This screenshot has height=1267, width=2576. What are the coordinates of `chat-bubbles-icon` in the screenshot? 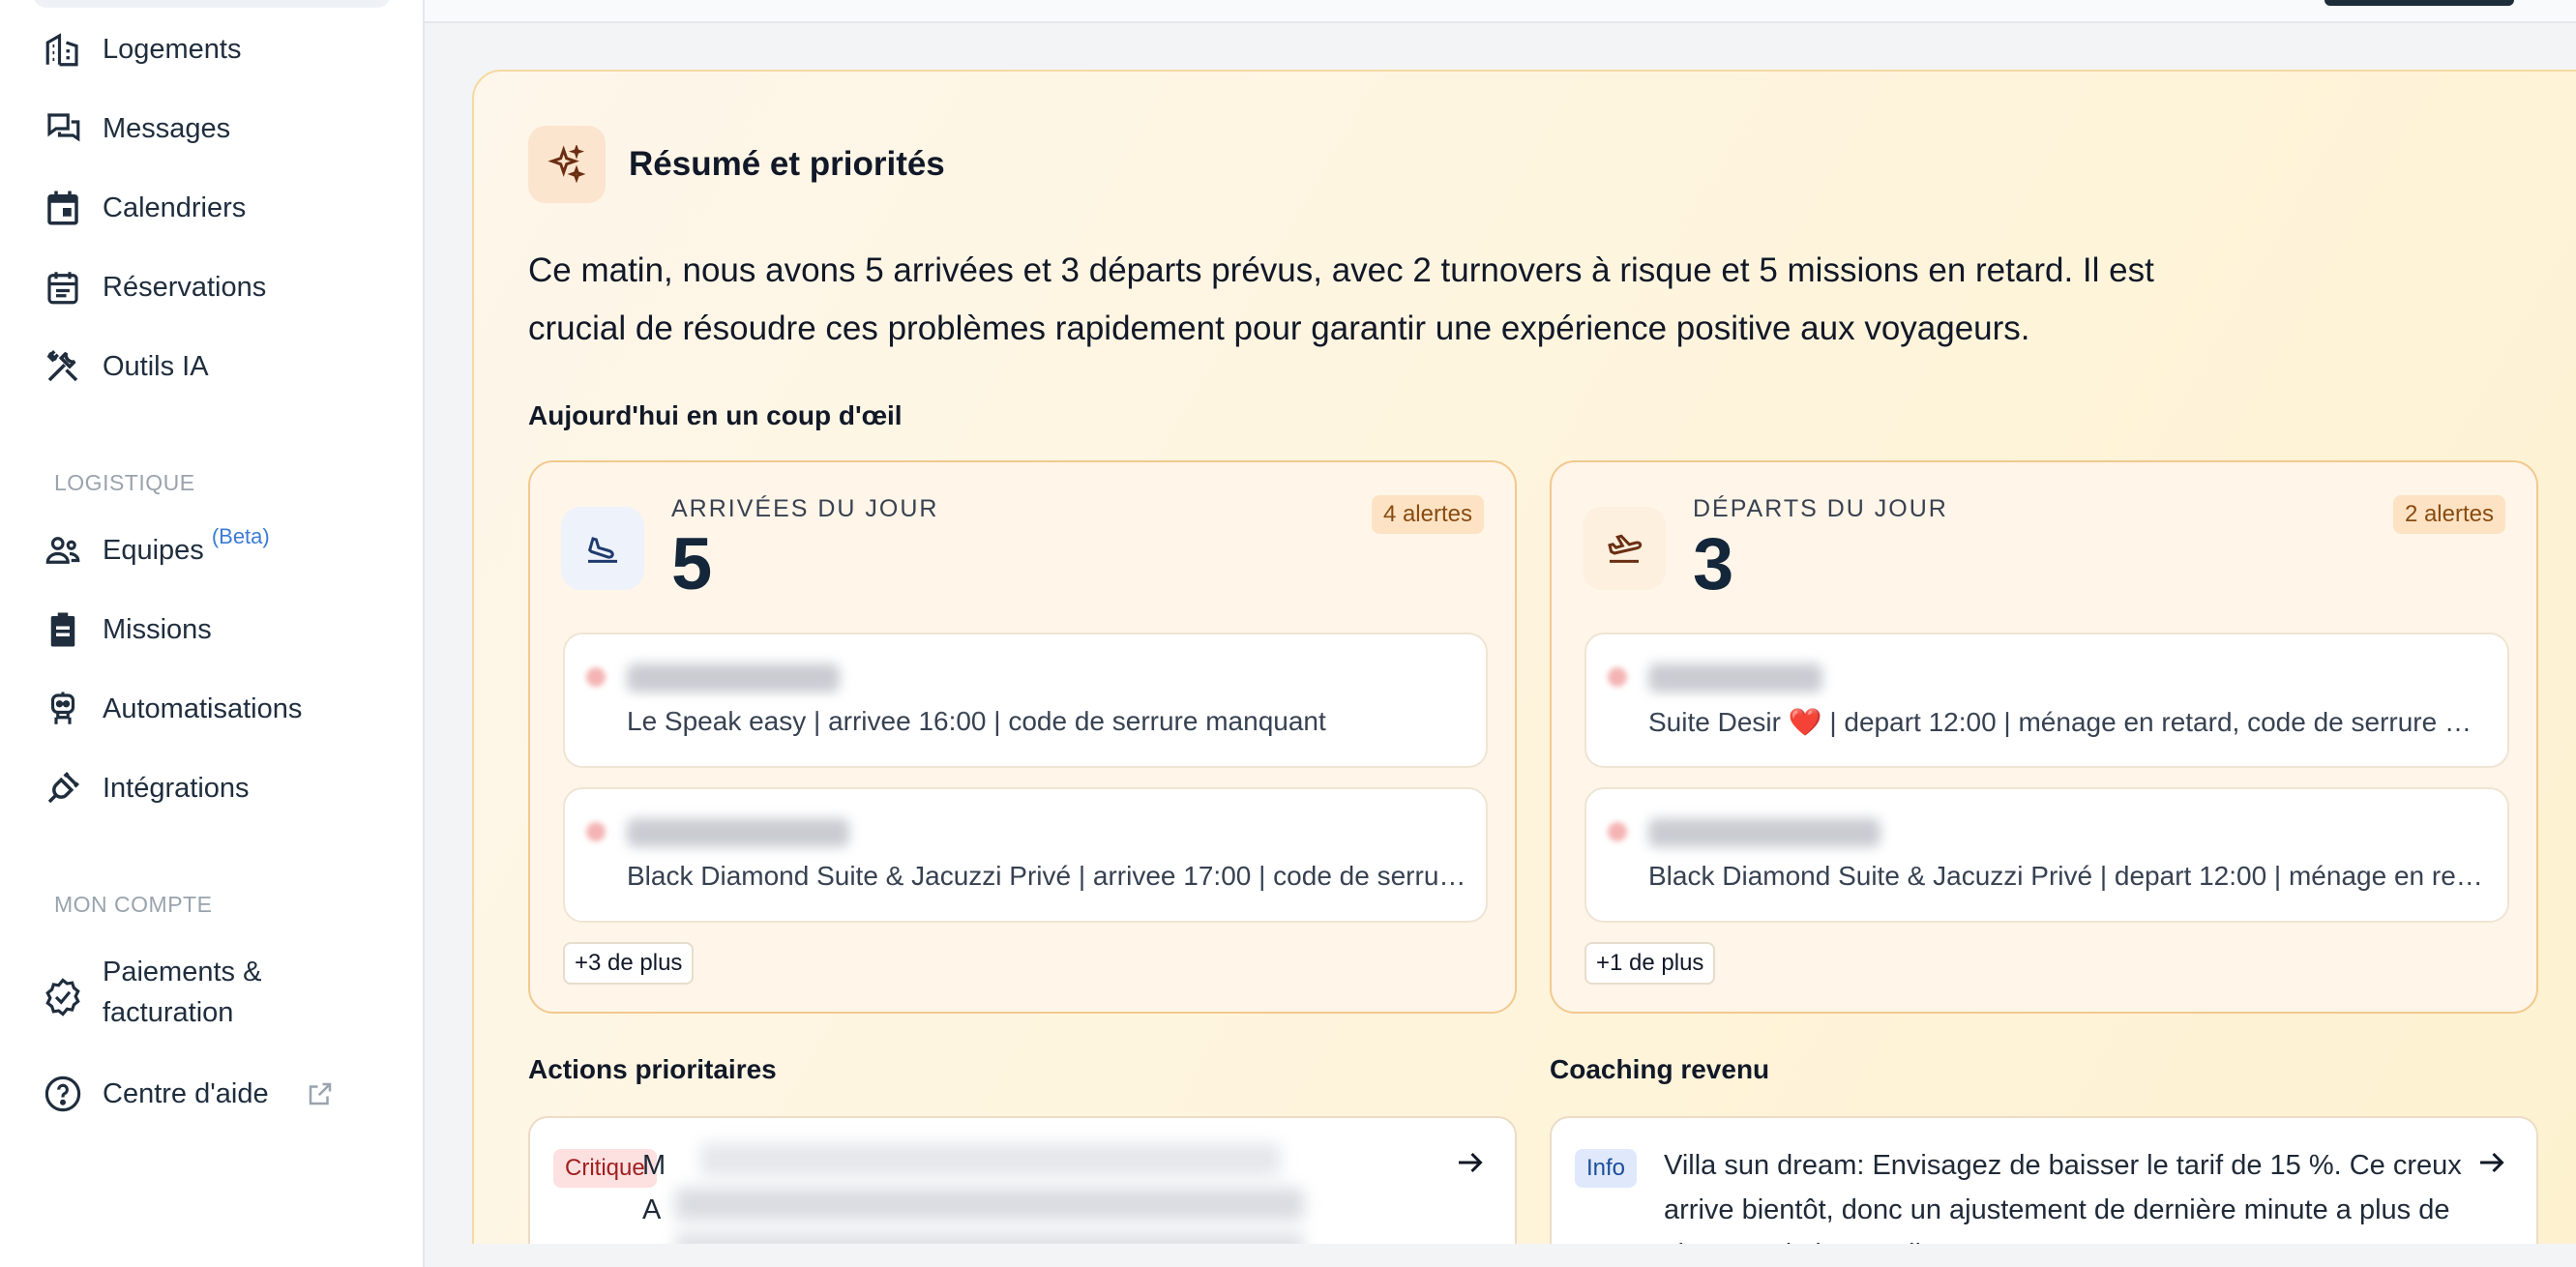 It's located at (64, 127).